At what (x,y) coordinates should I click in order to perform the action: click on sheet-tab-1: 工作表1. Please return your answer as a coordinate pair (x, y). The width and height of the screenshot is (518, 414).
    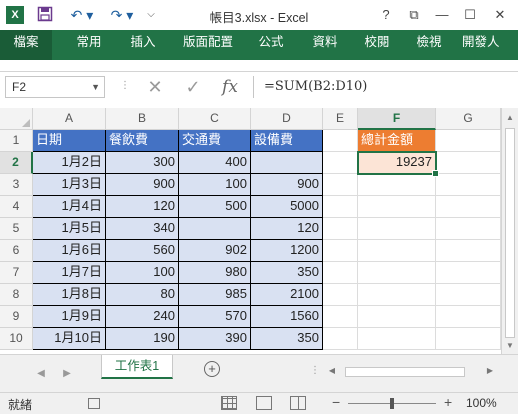
    Looking at the image, I should click on (137, 367).